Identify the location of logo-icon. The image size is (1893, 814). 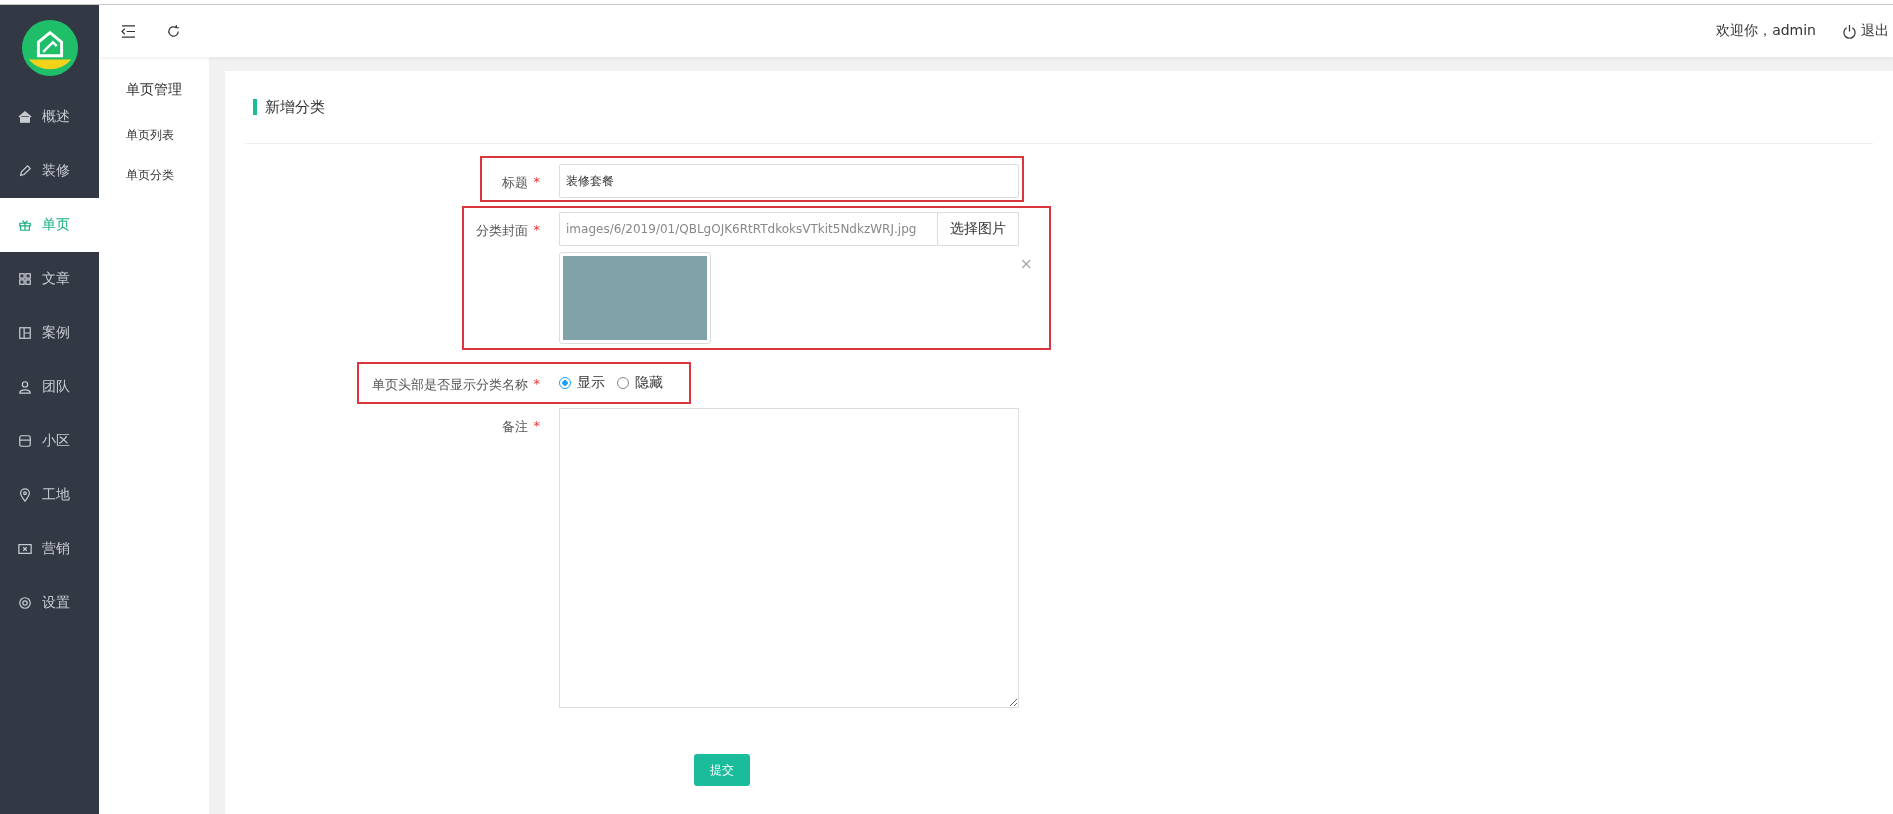
(49, 47).